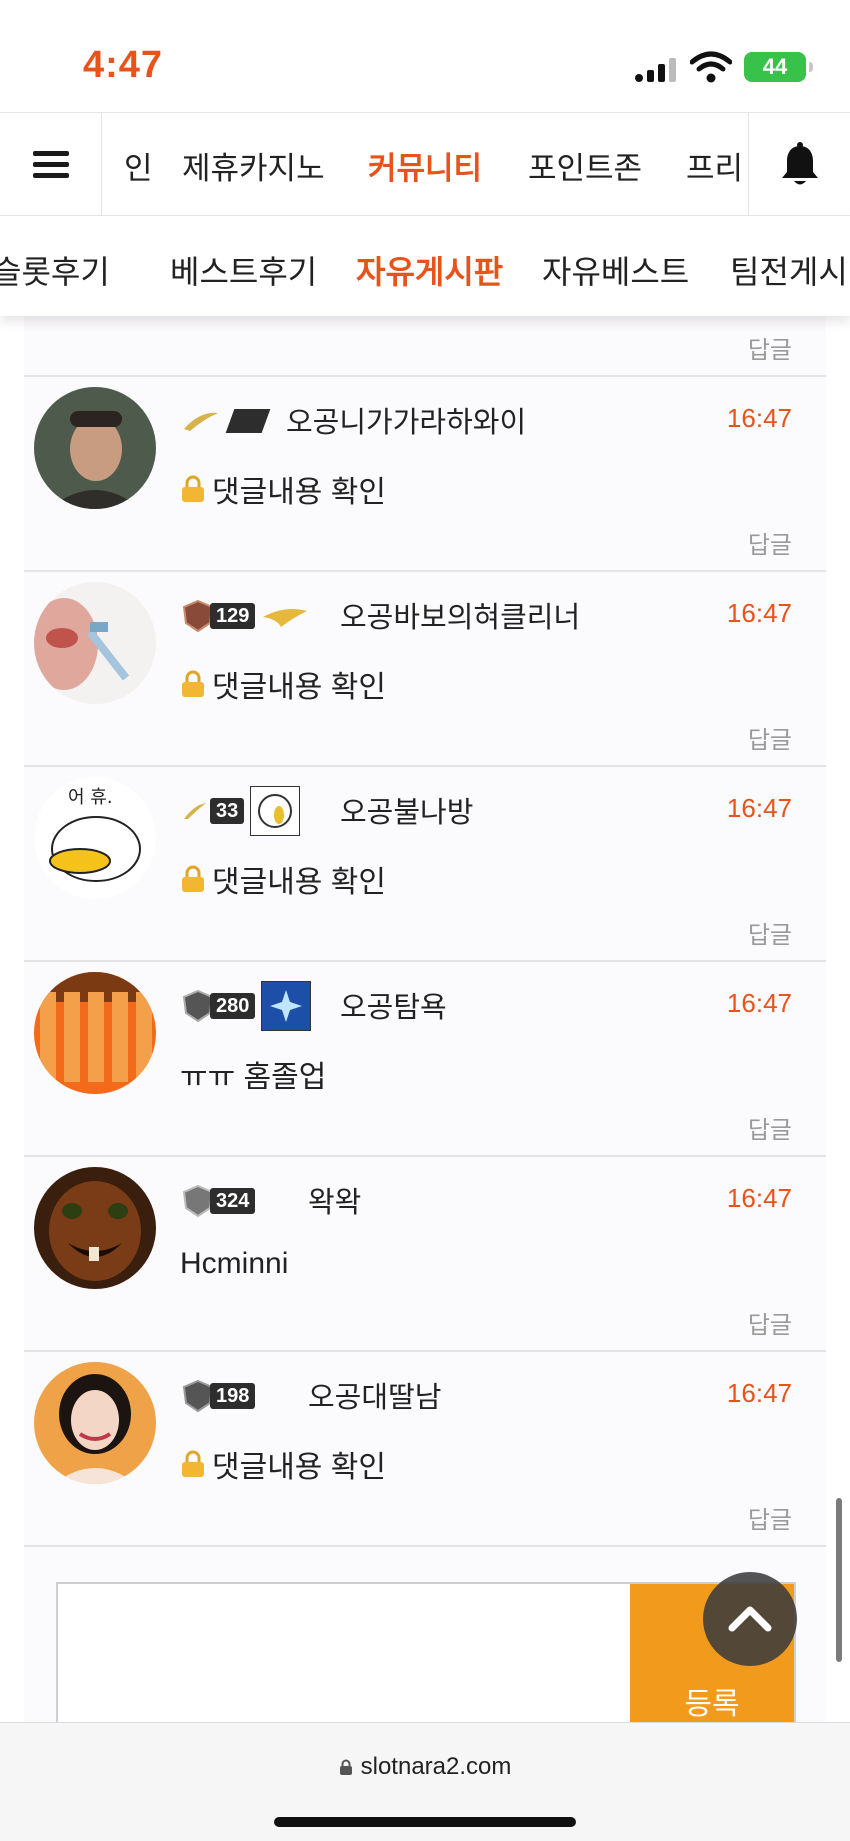  I want to click on user-badges: 33, so click(241, 811).